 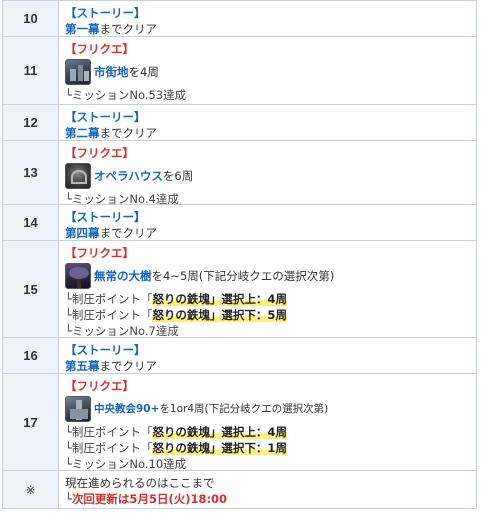 I want to click on mission-note: └ミッションNo.7達成, so click(x=122, y=331).